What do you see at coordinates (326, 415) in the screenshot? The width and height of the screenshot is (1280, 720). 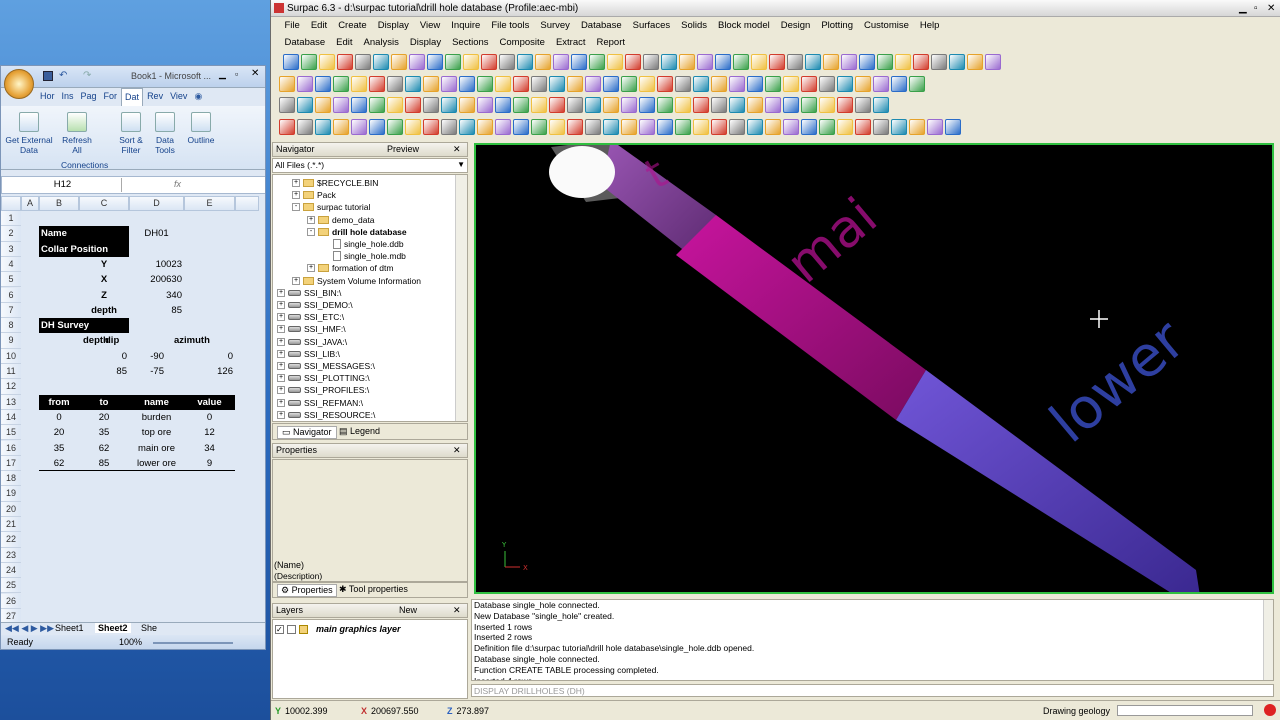 I see `tree-item: + SSI_RESOURCE:\` at bounding box center [326, 415].